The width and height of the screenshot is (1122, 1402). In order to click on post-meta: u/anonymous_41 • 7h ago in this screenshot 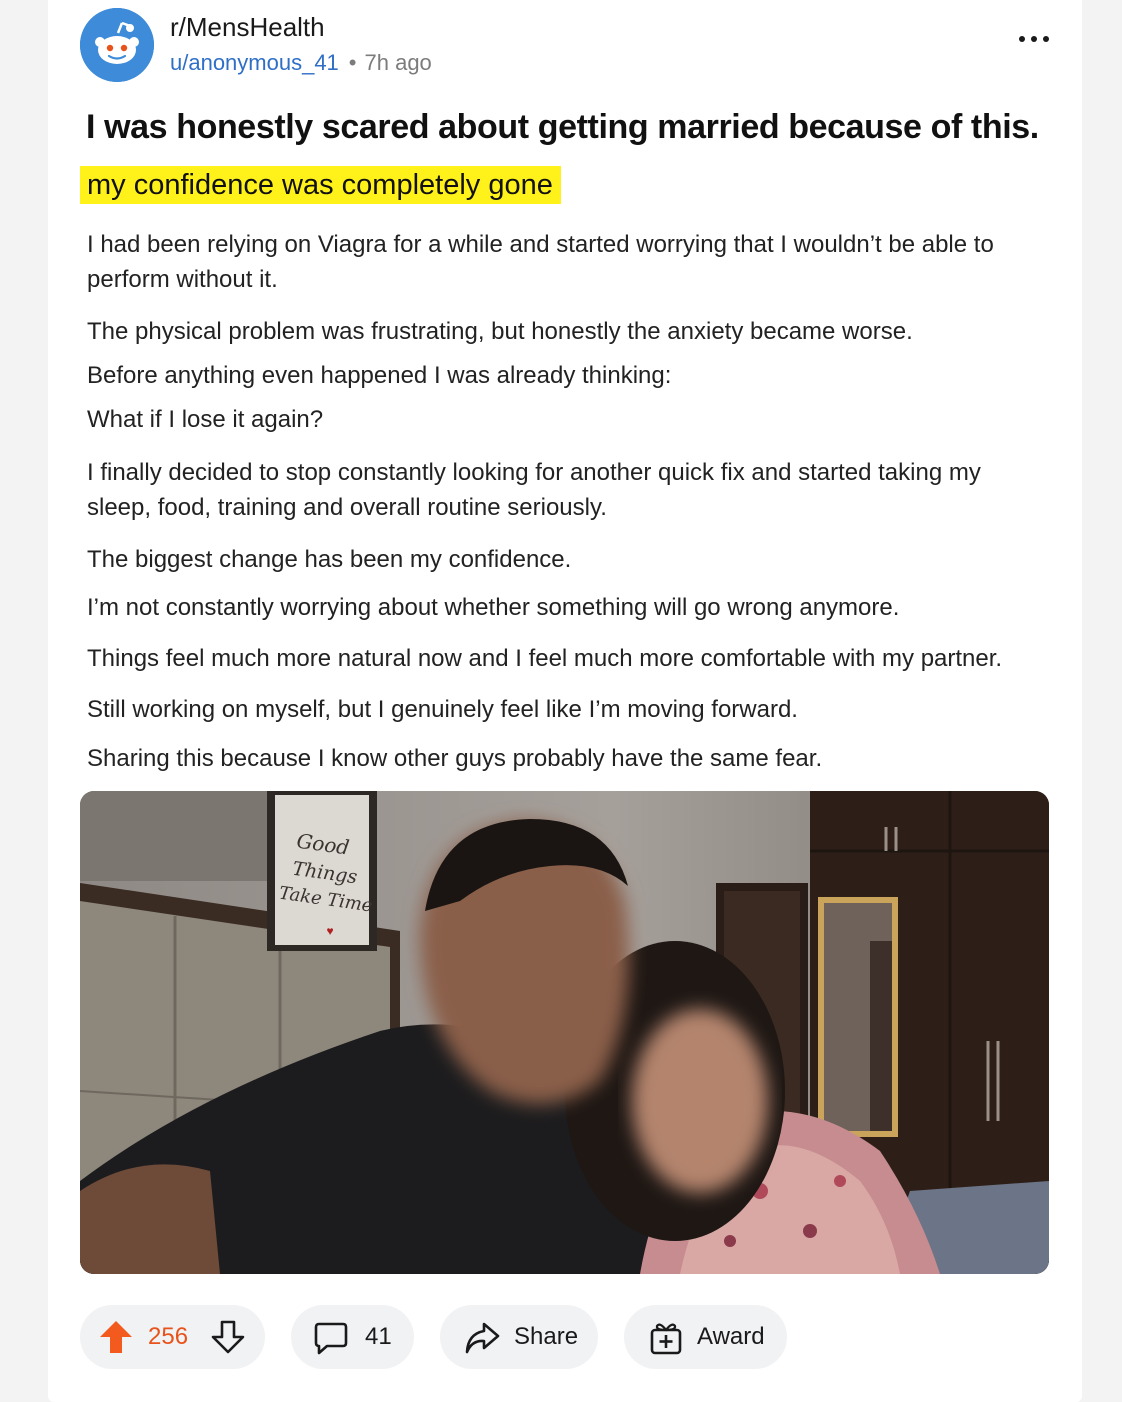, I will do `click(301, 63)`.